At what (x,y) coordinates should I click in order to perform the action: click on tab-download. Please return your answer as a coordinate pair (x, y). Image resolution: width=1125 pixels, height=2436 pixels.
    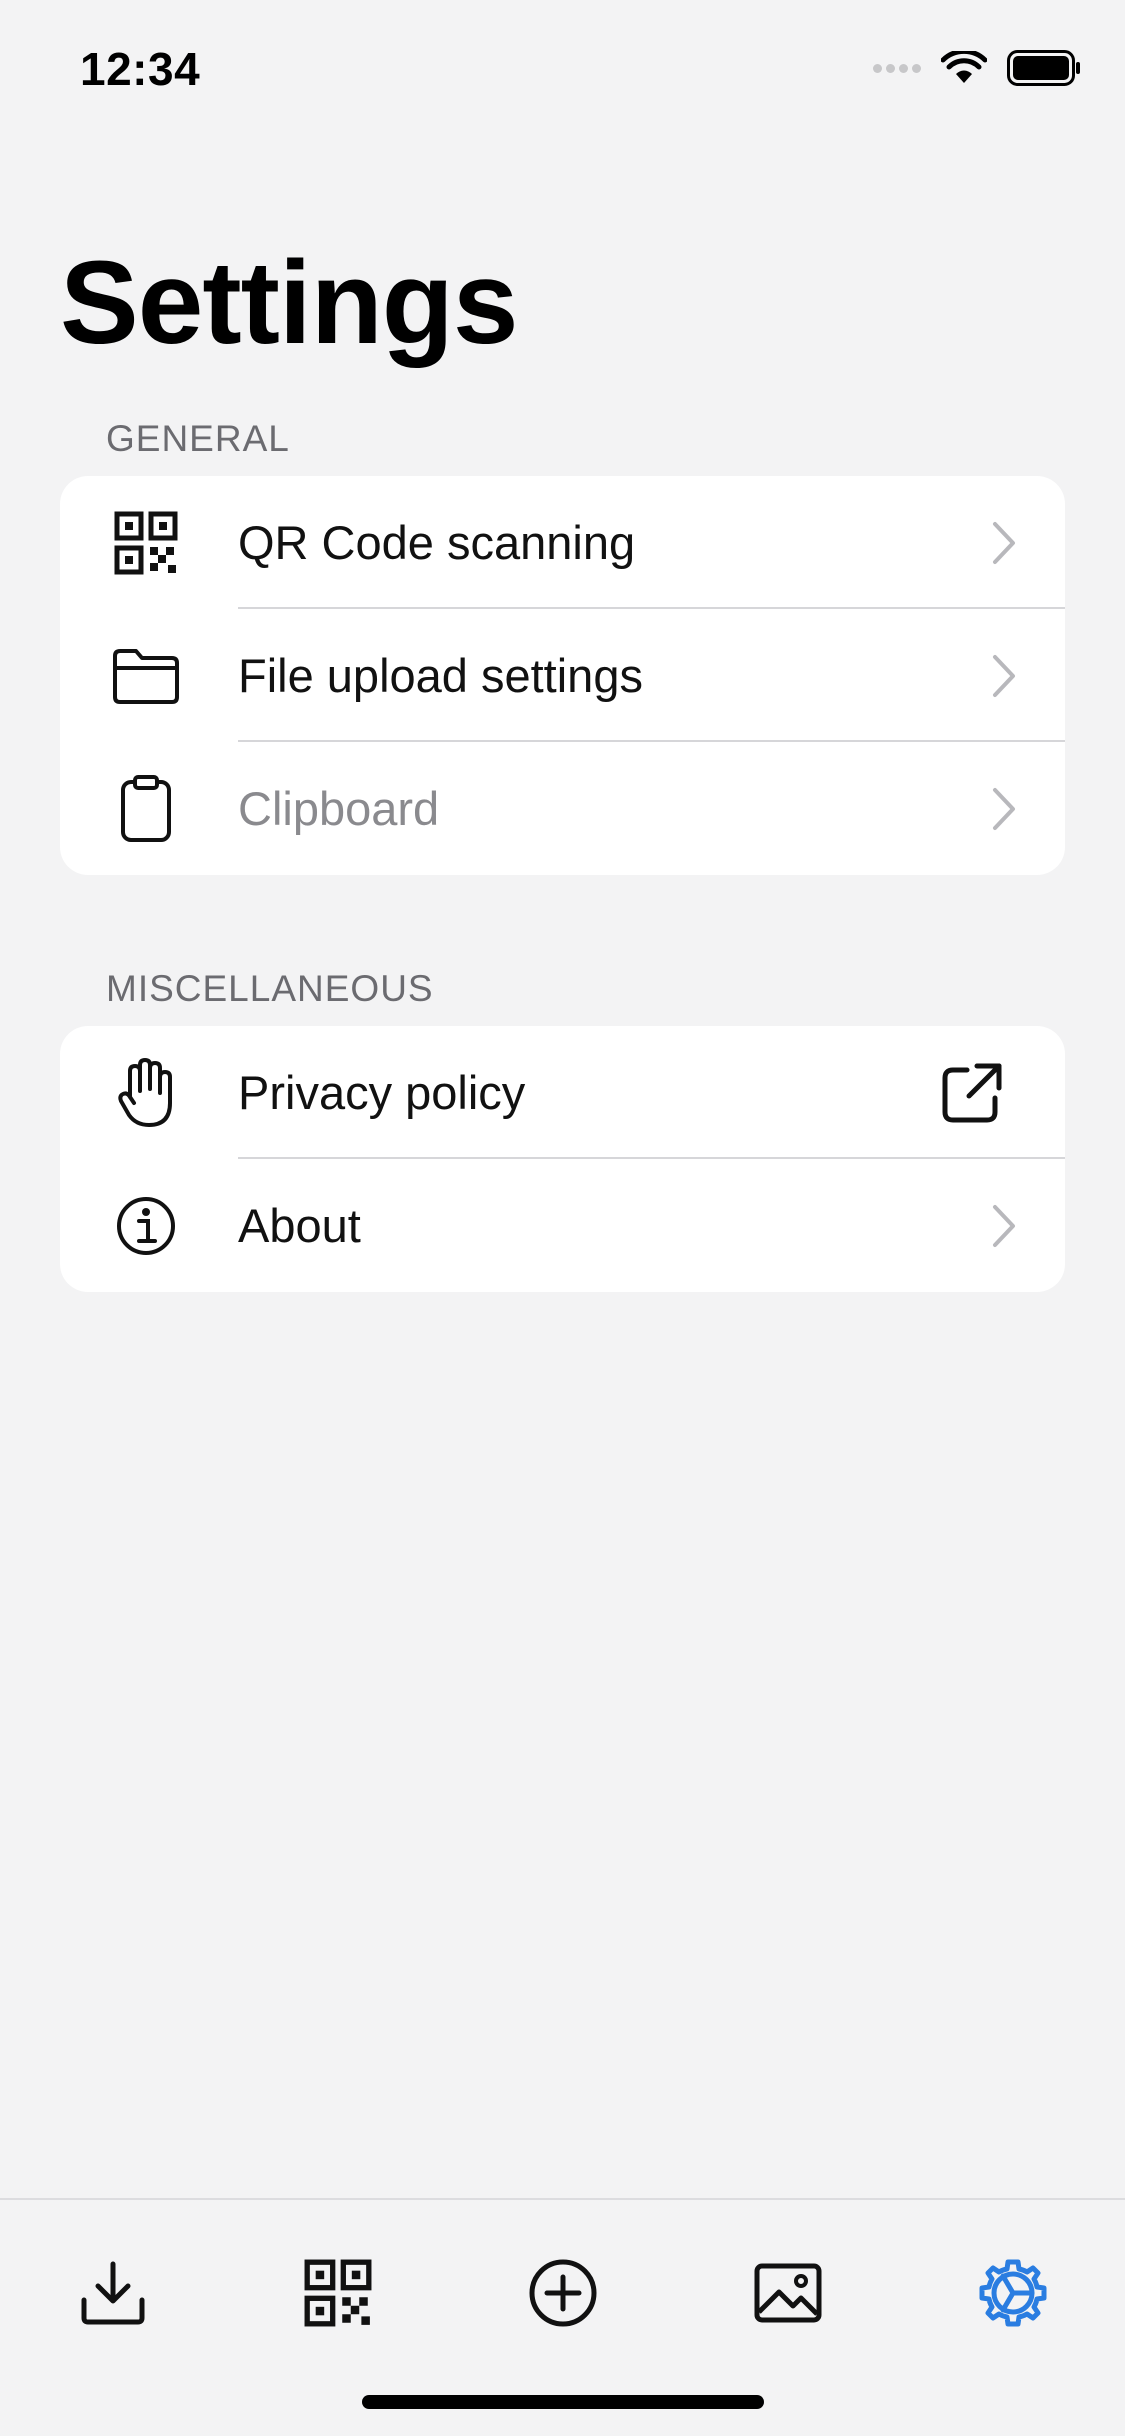
    Looking at the image, I should click on (113, 2293).